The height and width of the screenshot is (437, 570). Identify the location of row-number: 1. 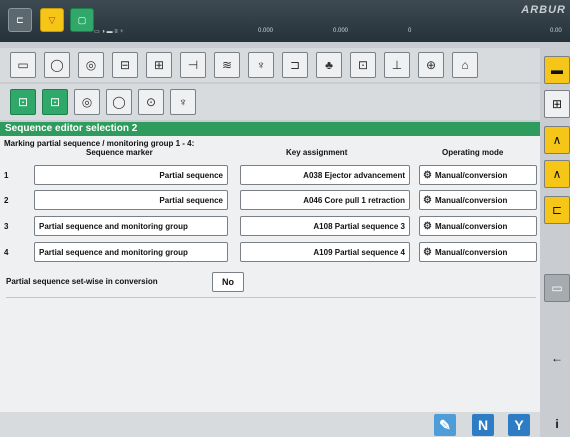
(6, 175).